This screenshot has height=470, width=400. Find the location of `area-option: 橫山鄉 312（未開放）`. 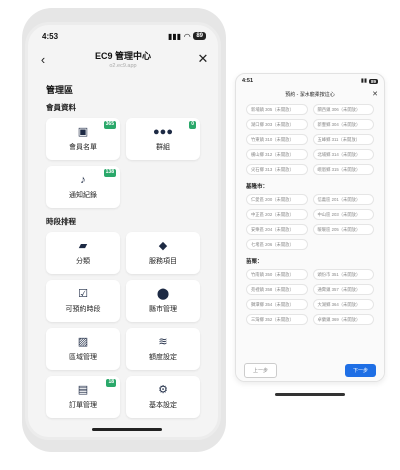

area-option: 橫山鄉 312（未開放） is located at coordinates (277, 154).